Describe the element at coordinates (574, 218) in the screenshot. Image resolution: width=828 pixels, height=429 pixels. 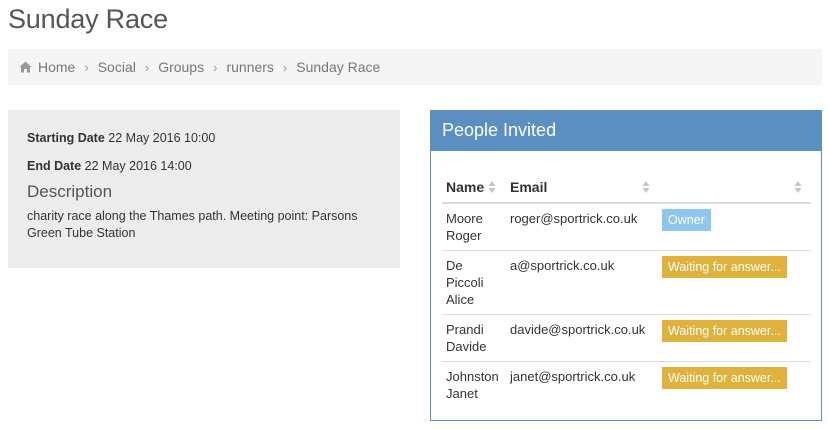
I see `invitee-email: roger@sportrick.co.uk` at that location.